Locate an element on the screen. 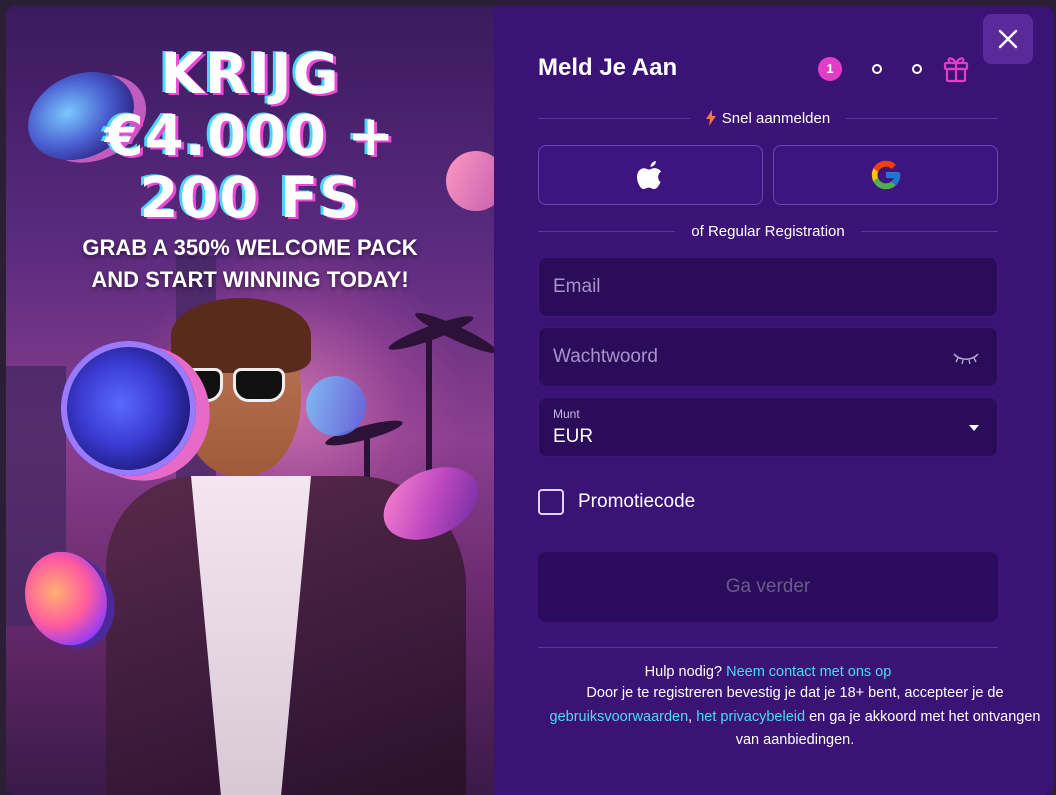  help-text: Hulp nodig? Neem contact met ons op is located at coordinates (768, 672).